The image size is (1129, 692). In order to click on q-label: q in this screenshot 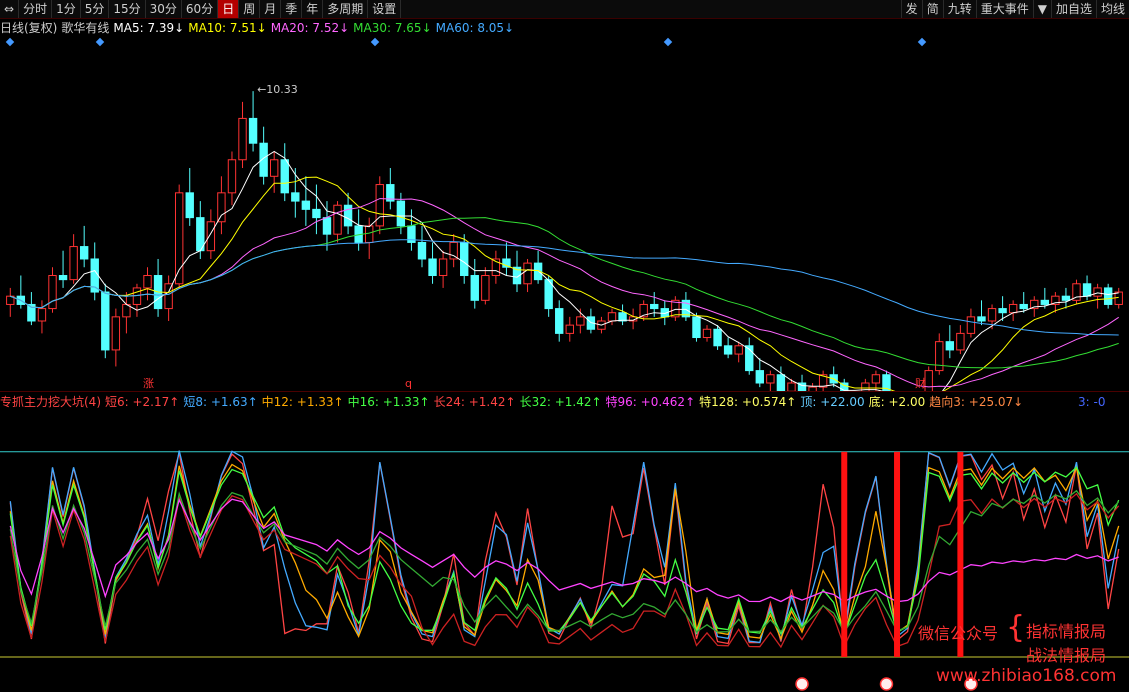, I will do `click(408, 383)`.